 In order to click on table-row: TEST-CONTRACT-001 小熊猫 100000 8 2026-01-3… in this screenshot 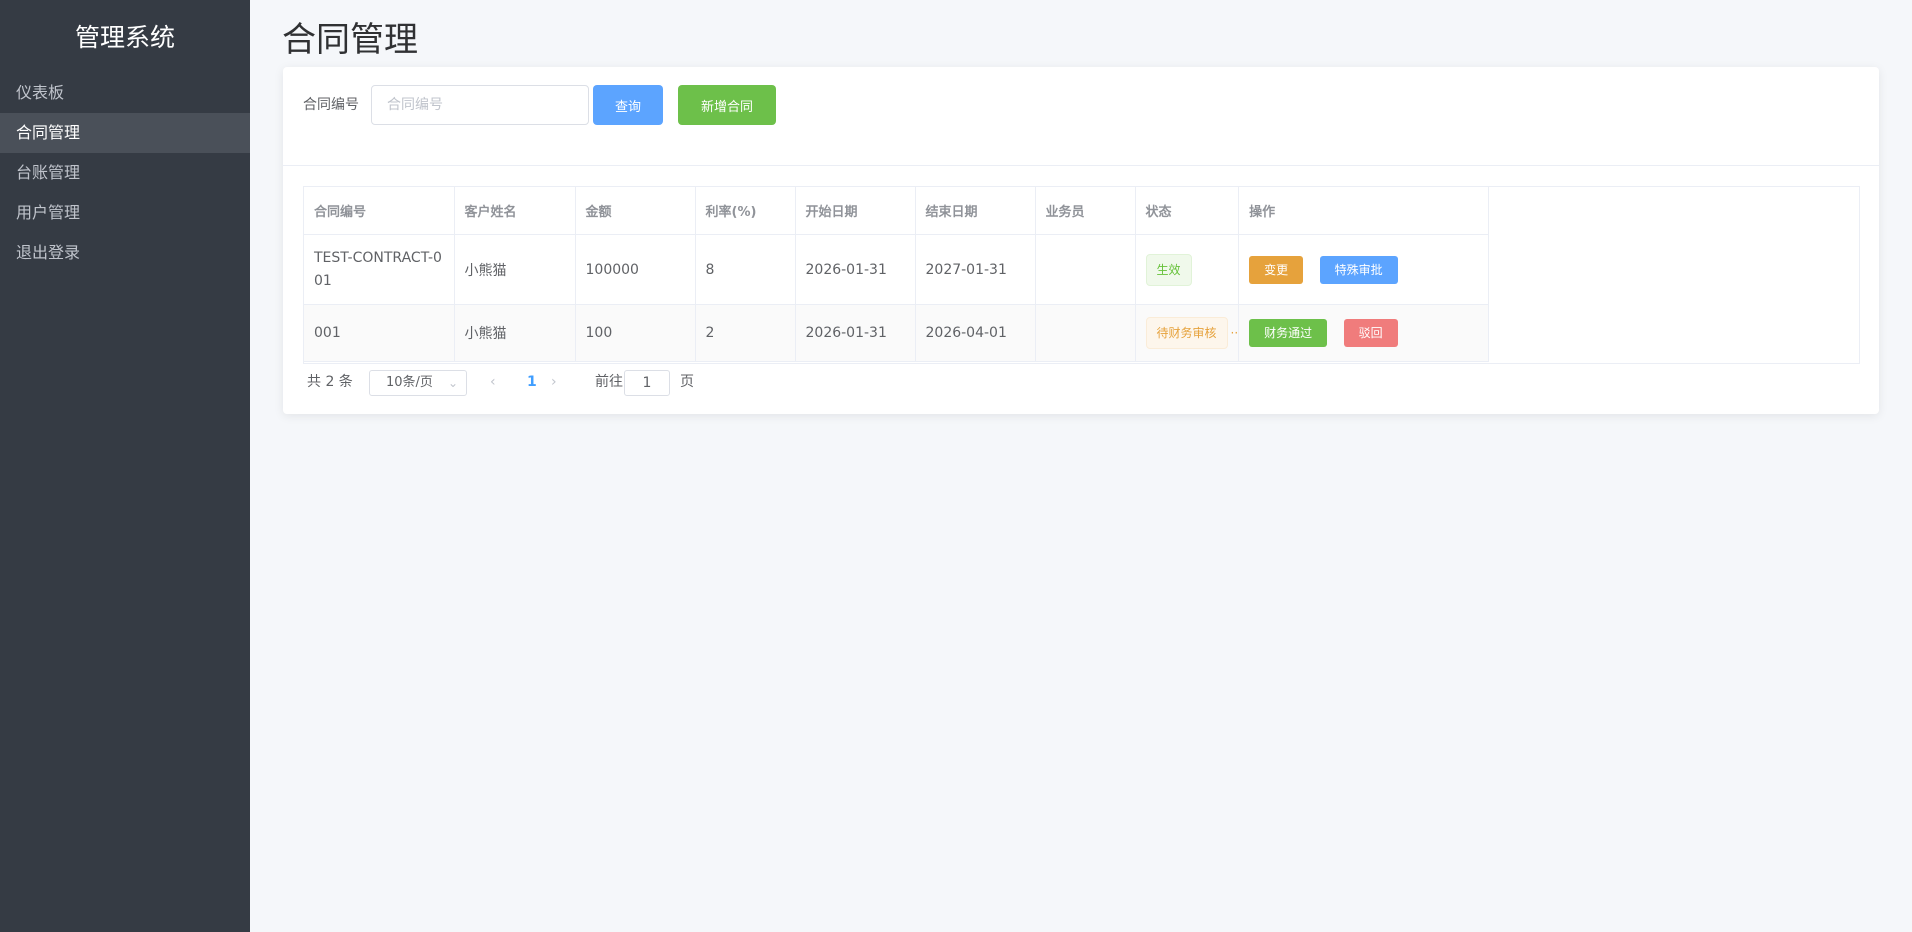, I will do `click(897, 269)`.